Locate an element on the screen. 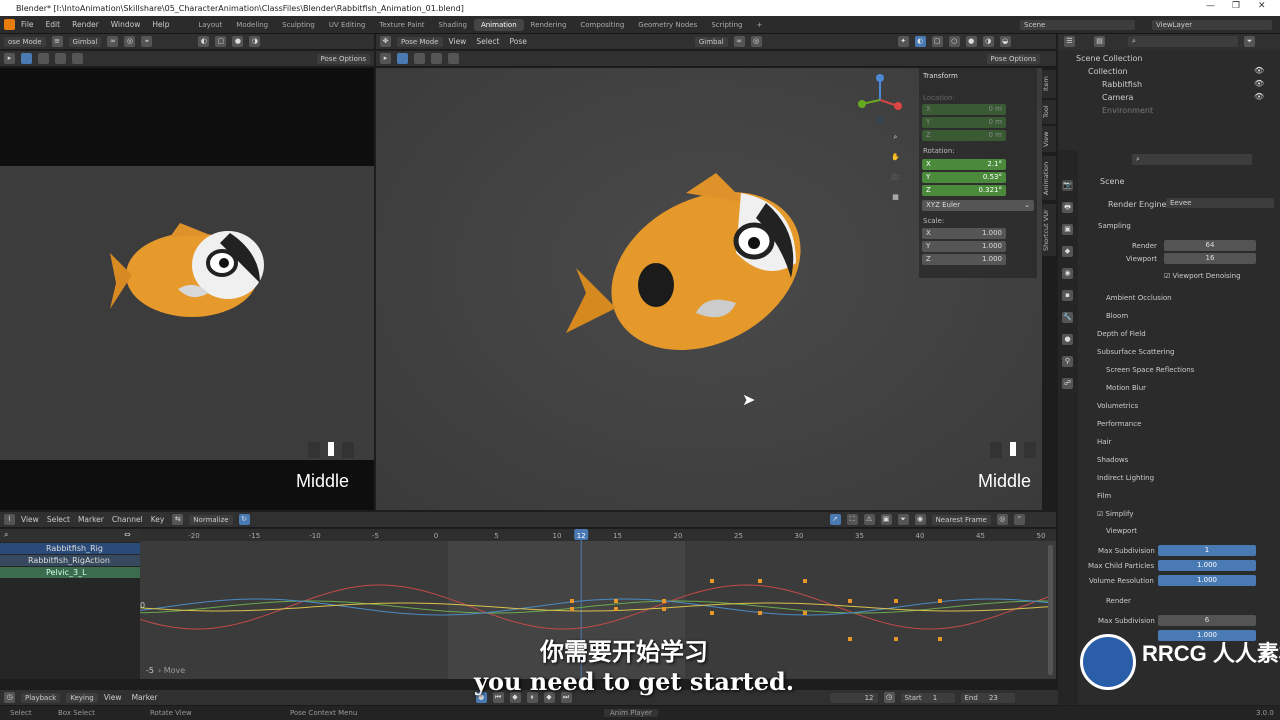 The height and width of the screenshot is (720, 1280). proportional-icon: ◎ is located at coordinates (1002, 519).